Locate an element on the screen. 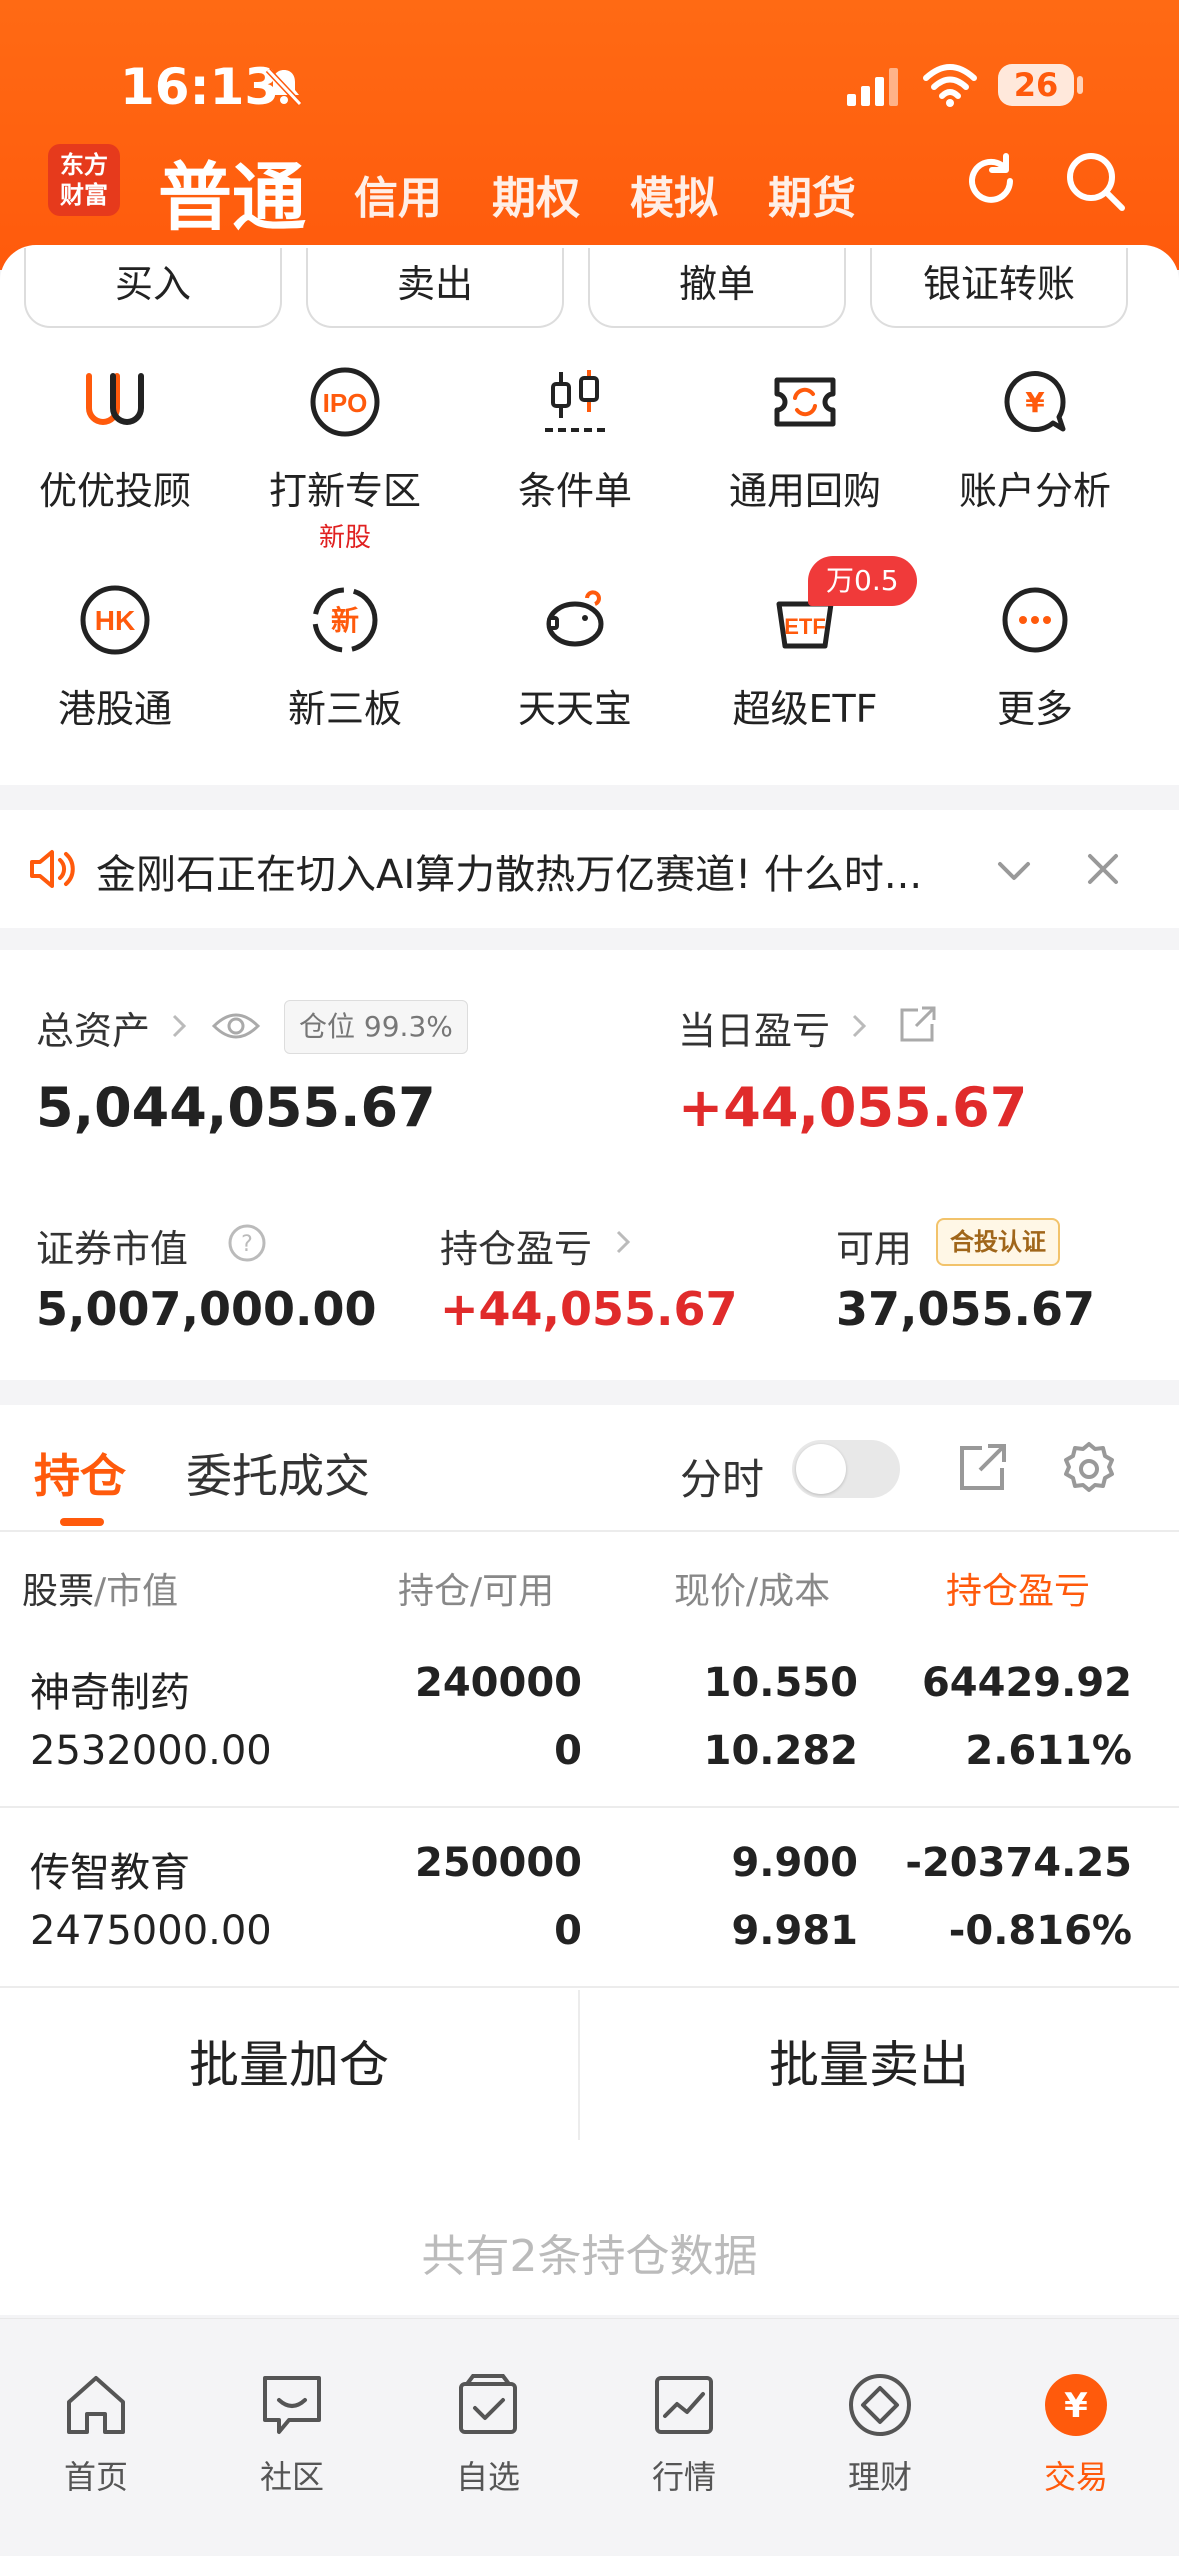 The image size is (1179, 2556). tab-options: 期权 is located at coordinates (536, 194).